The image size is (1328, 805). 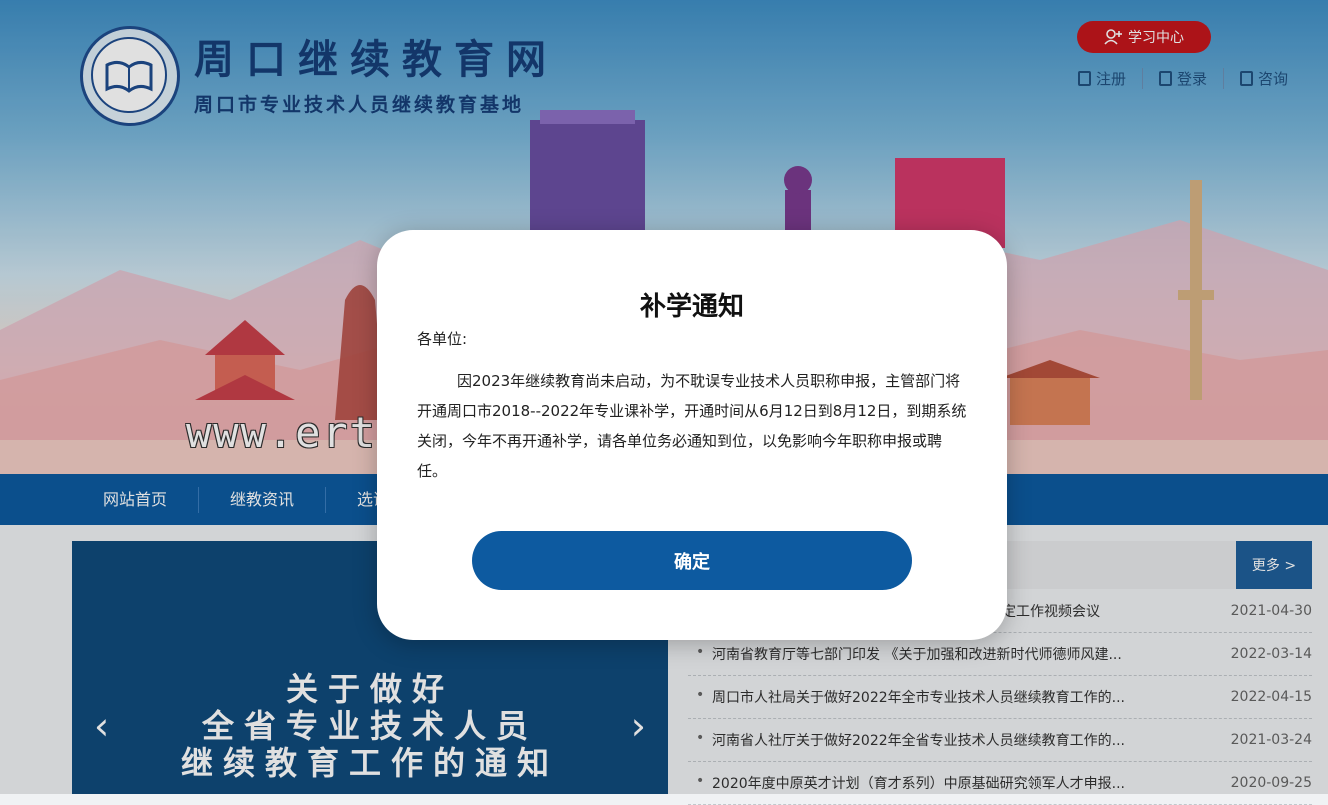 I want to click on dialog-title: 补学通知, so click(x=691, y=307).